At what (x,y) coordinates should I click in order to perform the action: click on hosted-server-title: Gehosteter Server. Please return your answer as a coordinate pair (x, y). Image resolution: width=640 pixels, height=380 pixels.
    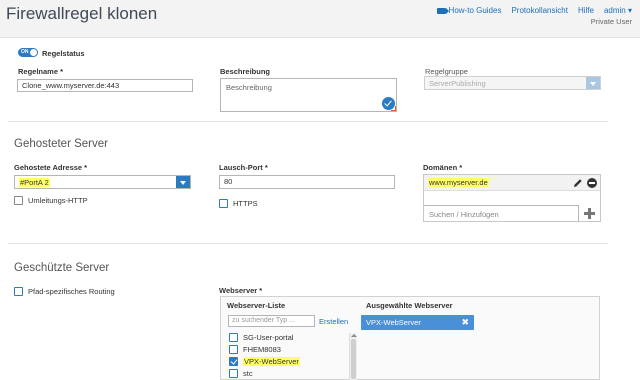
    Looking at the image, I should click on (61, 144).